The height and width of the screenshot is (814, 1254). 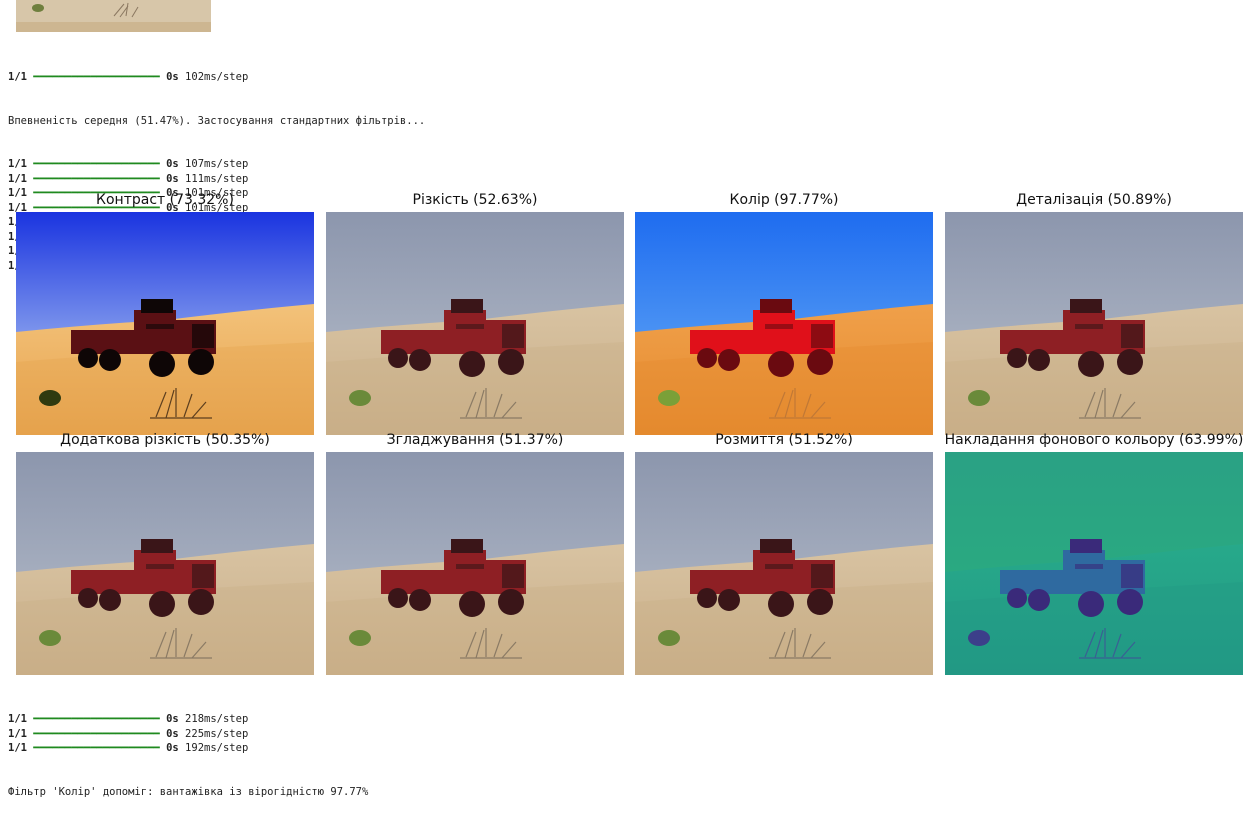 I want to click on log-step-line: 1/1 ━━━━━━━━━━━━━━━━━━━━ 0s 192ms/step, so click(x=128, y=748).